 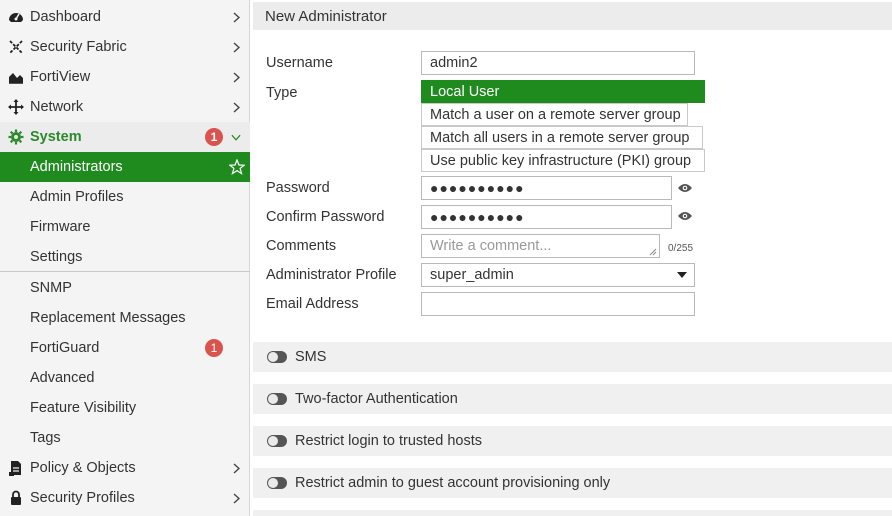 What do you see at coordinates (653, 252) in the screenshot?
I see `resize-handle-icon` at bounding box center [653, 252].